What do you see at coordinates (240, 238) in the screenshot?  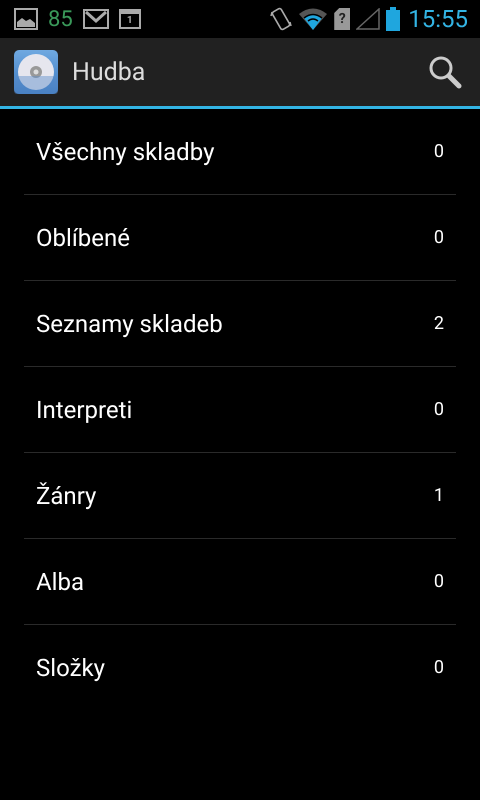 I see `category-item: Oblíbené 0` at bounding box center [240, 238].